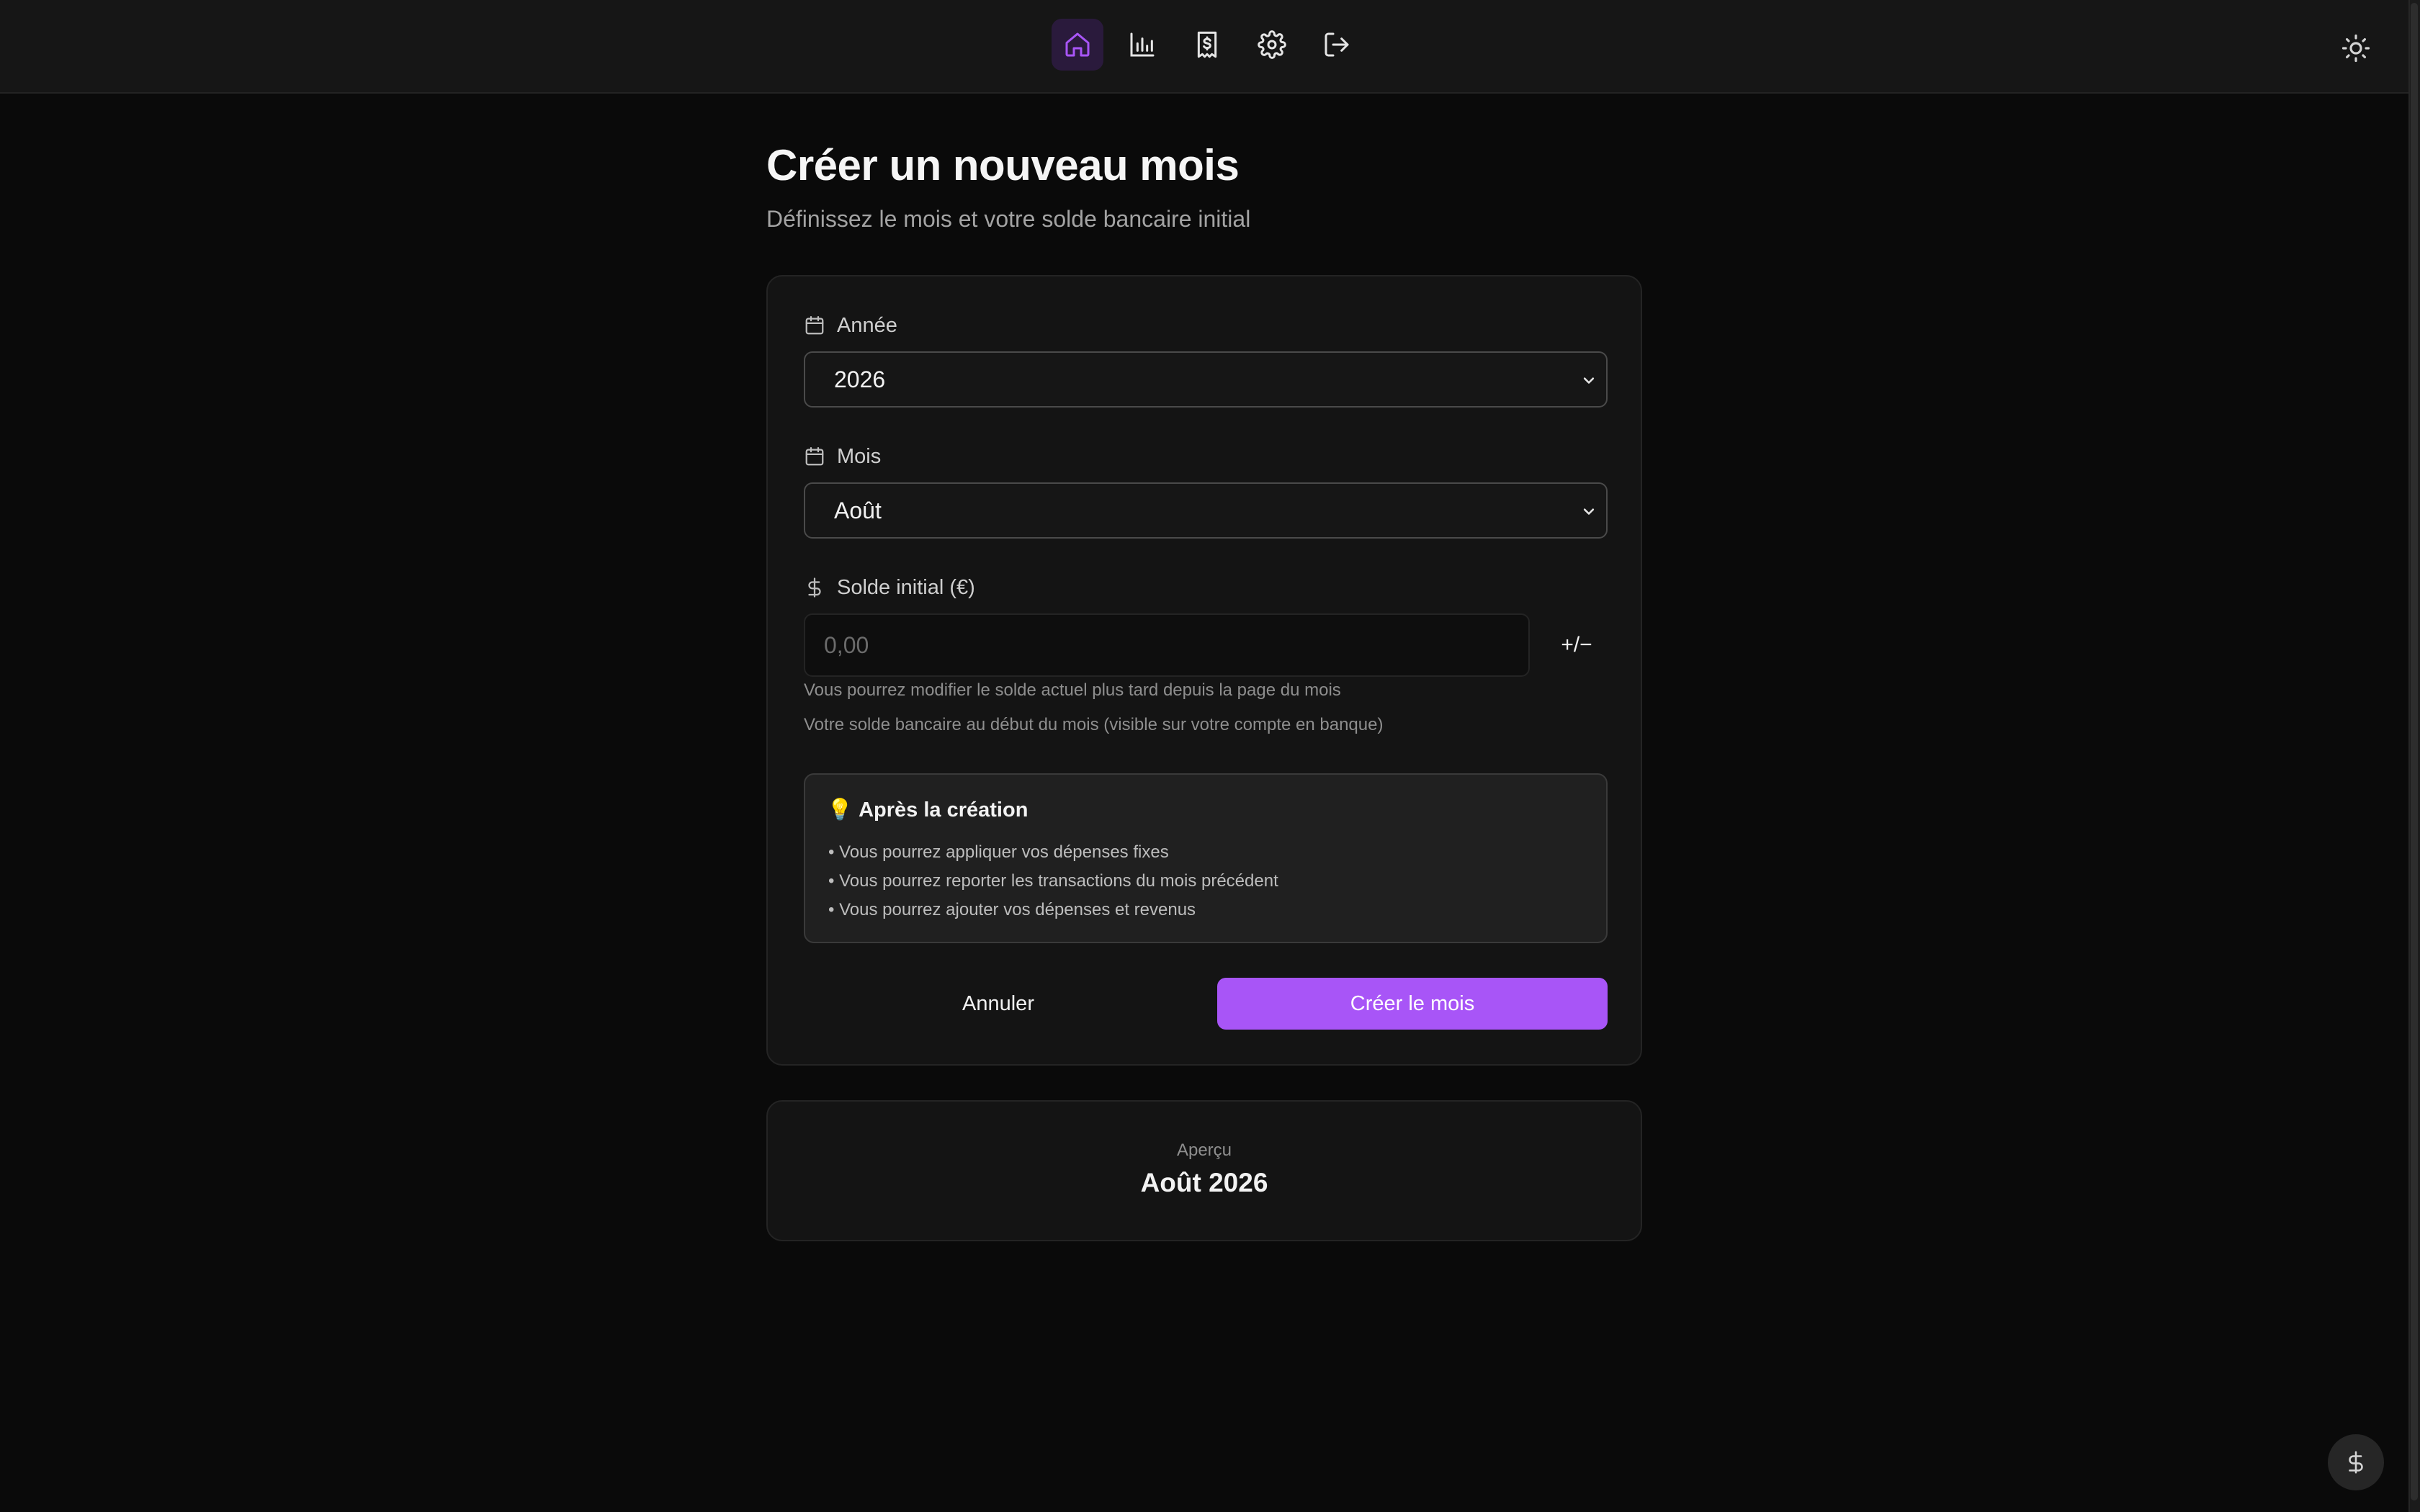 Image resolution: width=2420 pixels, height=1512 pixels. What do you see at coordinates (1206, 379) in the screenshot?
I see `year-select: 2026` at bounding box center [1206, 379].